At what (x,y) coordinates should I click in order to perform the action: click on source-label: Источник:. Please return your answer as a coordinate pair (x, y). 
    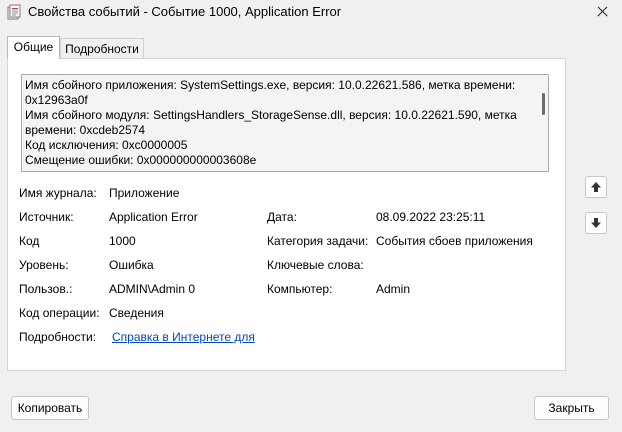
    Looking at the image, I should click on (46, 217).